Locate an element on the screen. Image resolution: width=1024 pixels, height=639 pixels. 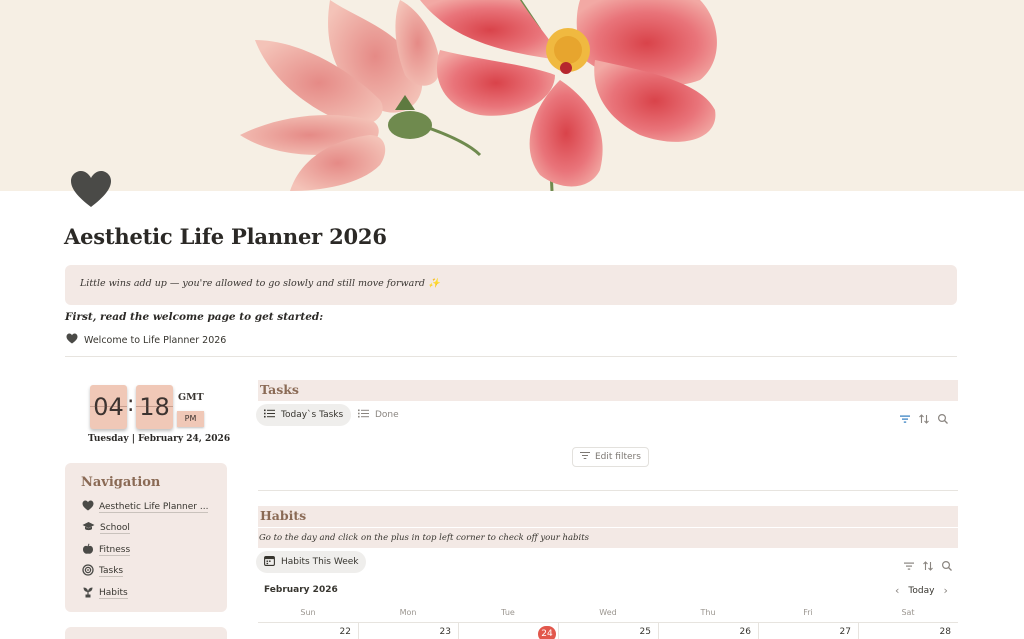
calendar-day-number: 23 is located at coordinates (445, 632).